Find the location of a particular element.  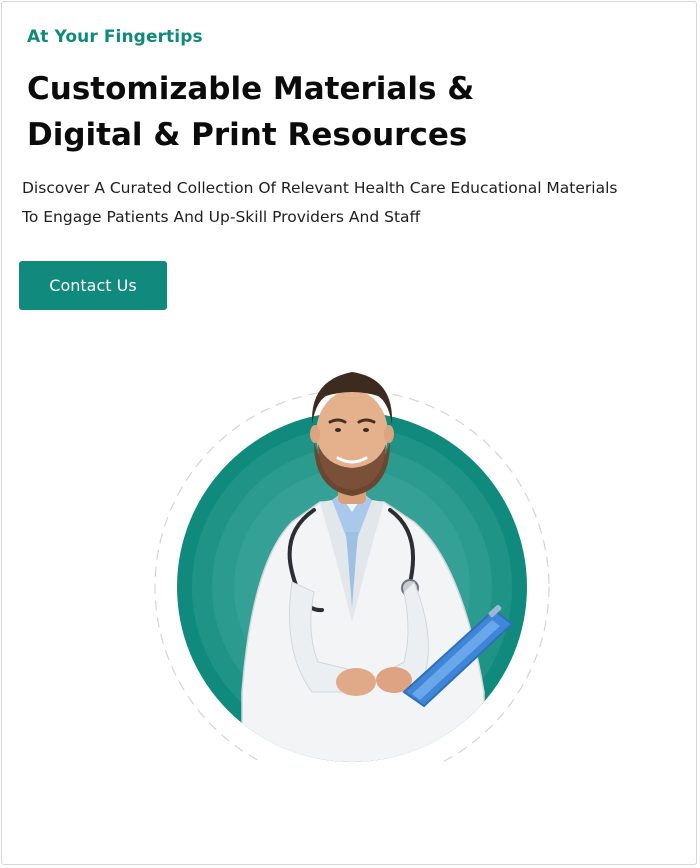

contact-us-button: Contact Us is located at coordinates (93, 285).